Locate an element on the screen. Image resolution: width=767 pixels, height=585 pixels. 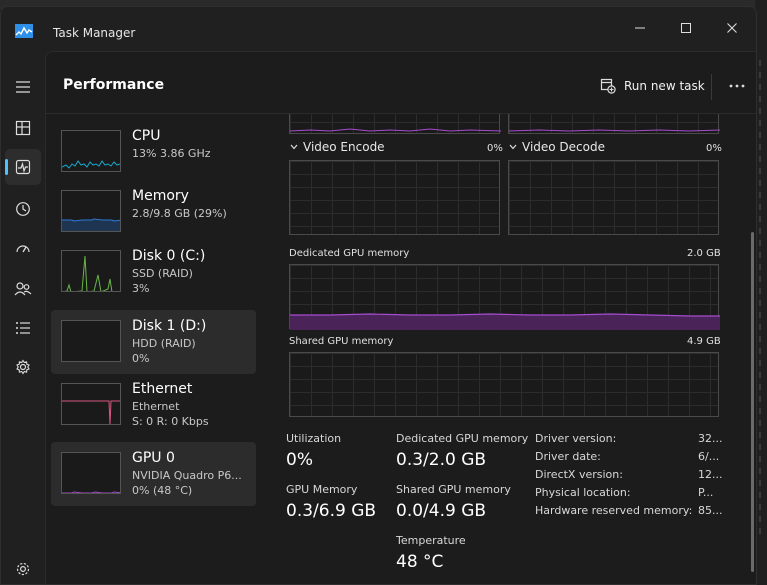
device-detail: 2.8/9.8 GB (29%) is located at coordinates (179, 213).